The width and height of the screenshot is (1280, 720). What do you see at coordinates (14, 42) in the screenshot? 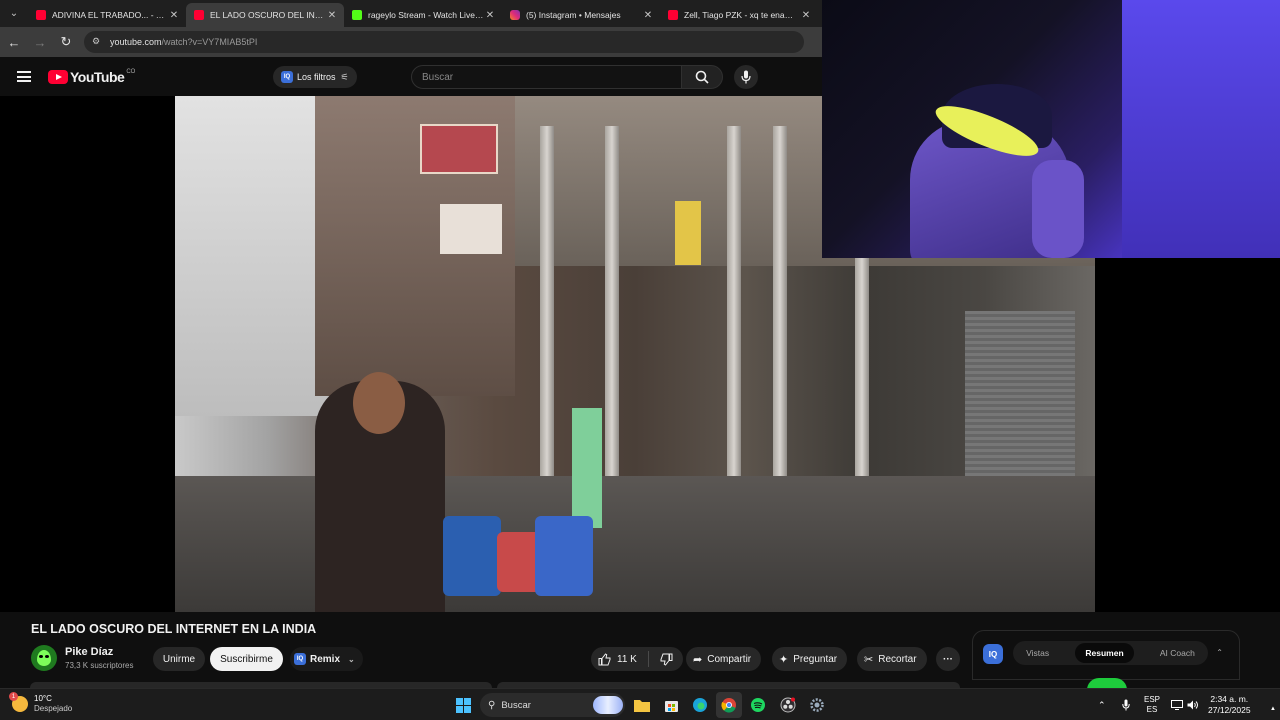
I see `back-arrow-icon: ←` at bounding box center [14, 42].